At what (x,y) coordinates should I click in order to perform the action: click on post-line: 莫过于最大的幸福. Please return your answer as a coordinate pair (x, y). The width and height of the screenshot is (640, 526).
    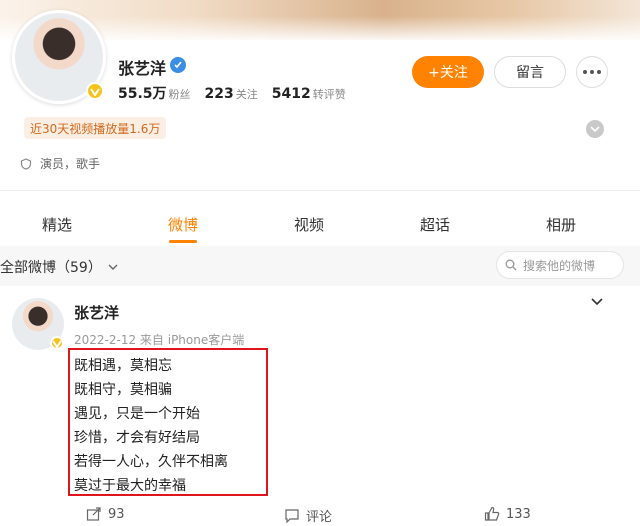
    Looking at the image, I should click on (130, 486).